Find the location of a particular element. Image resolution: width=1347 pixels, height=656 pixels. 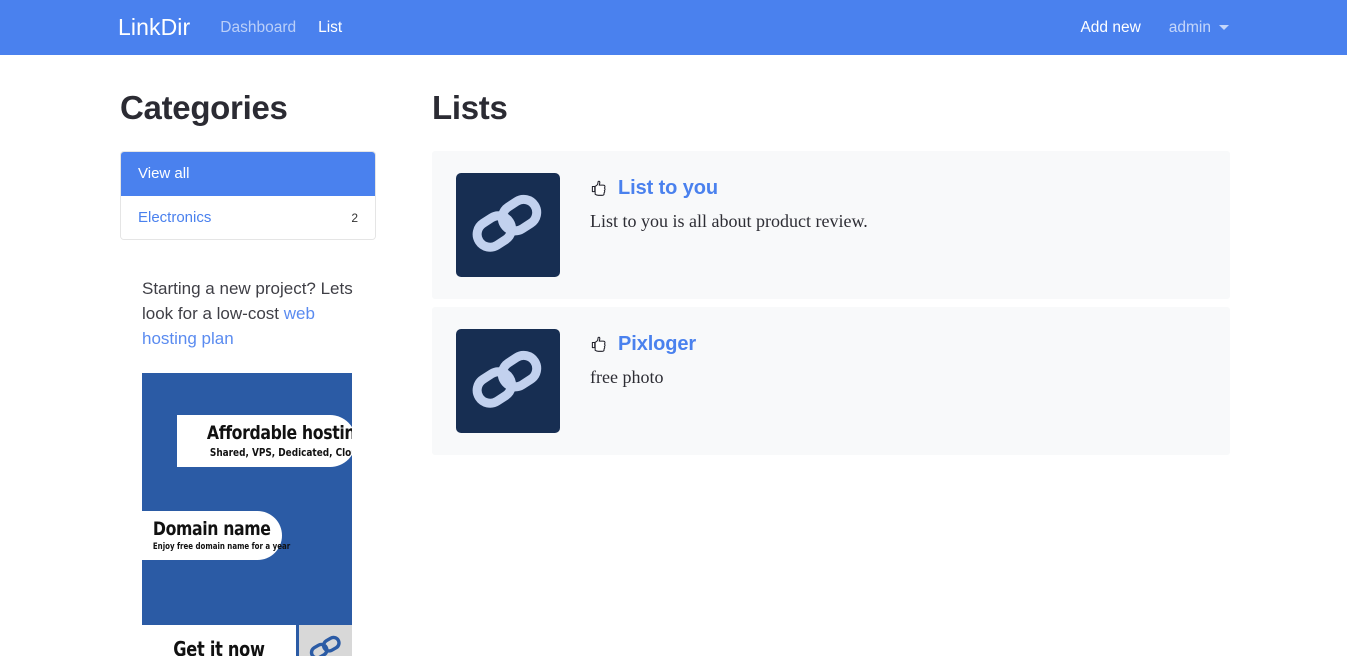

list-item-body: Pixloger free photo is located at coordinates (643, 358).